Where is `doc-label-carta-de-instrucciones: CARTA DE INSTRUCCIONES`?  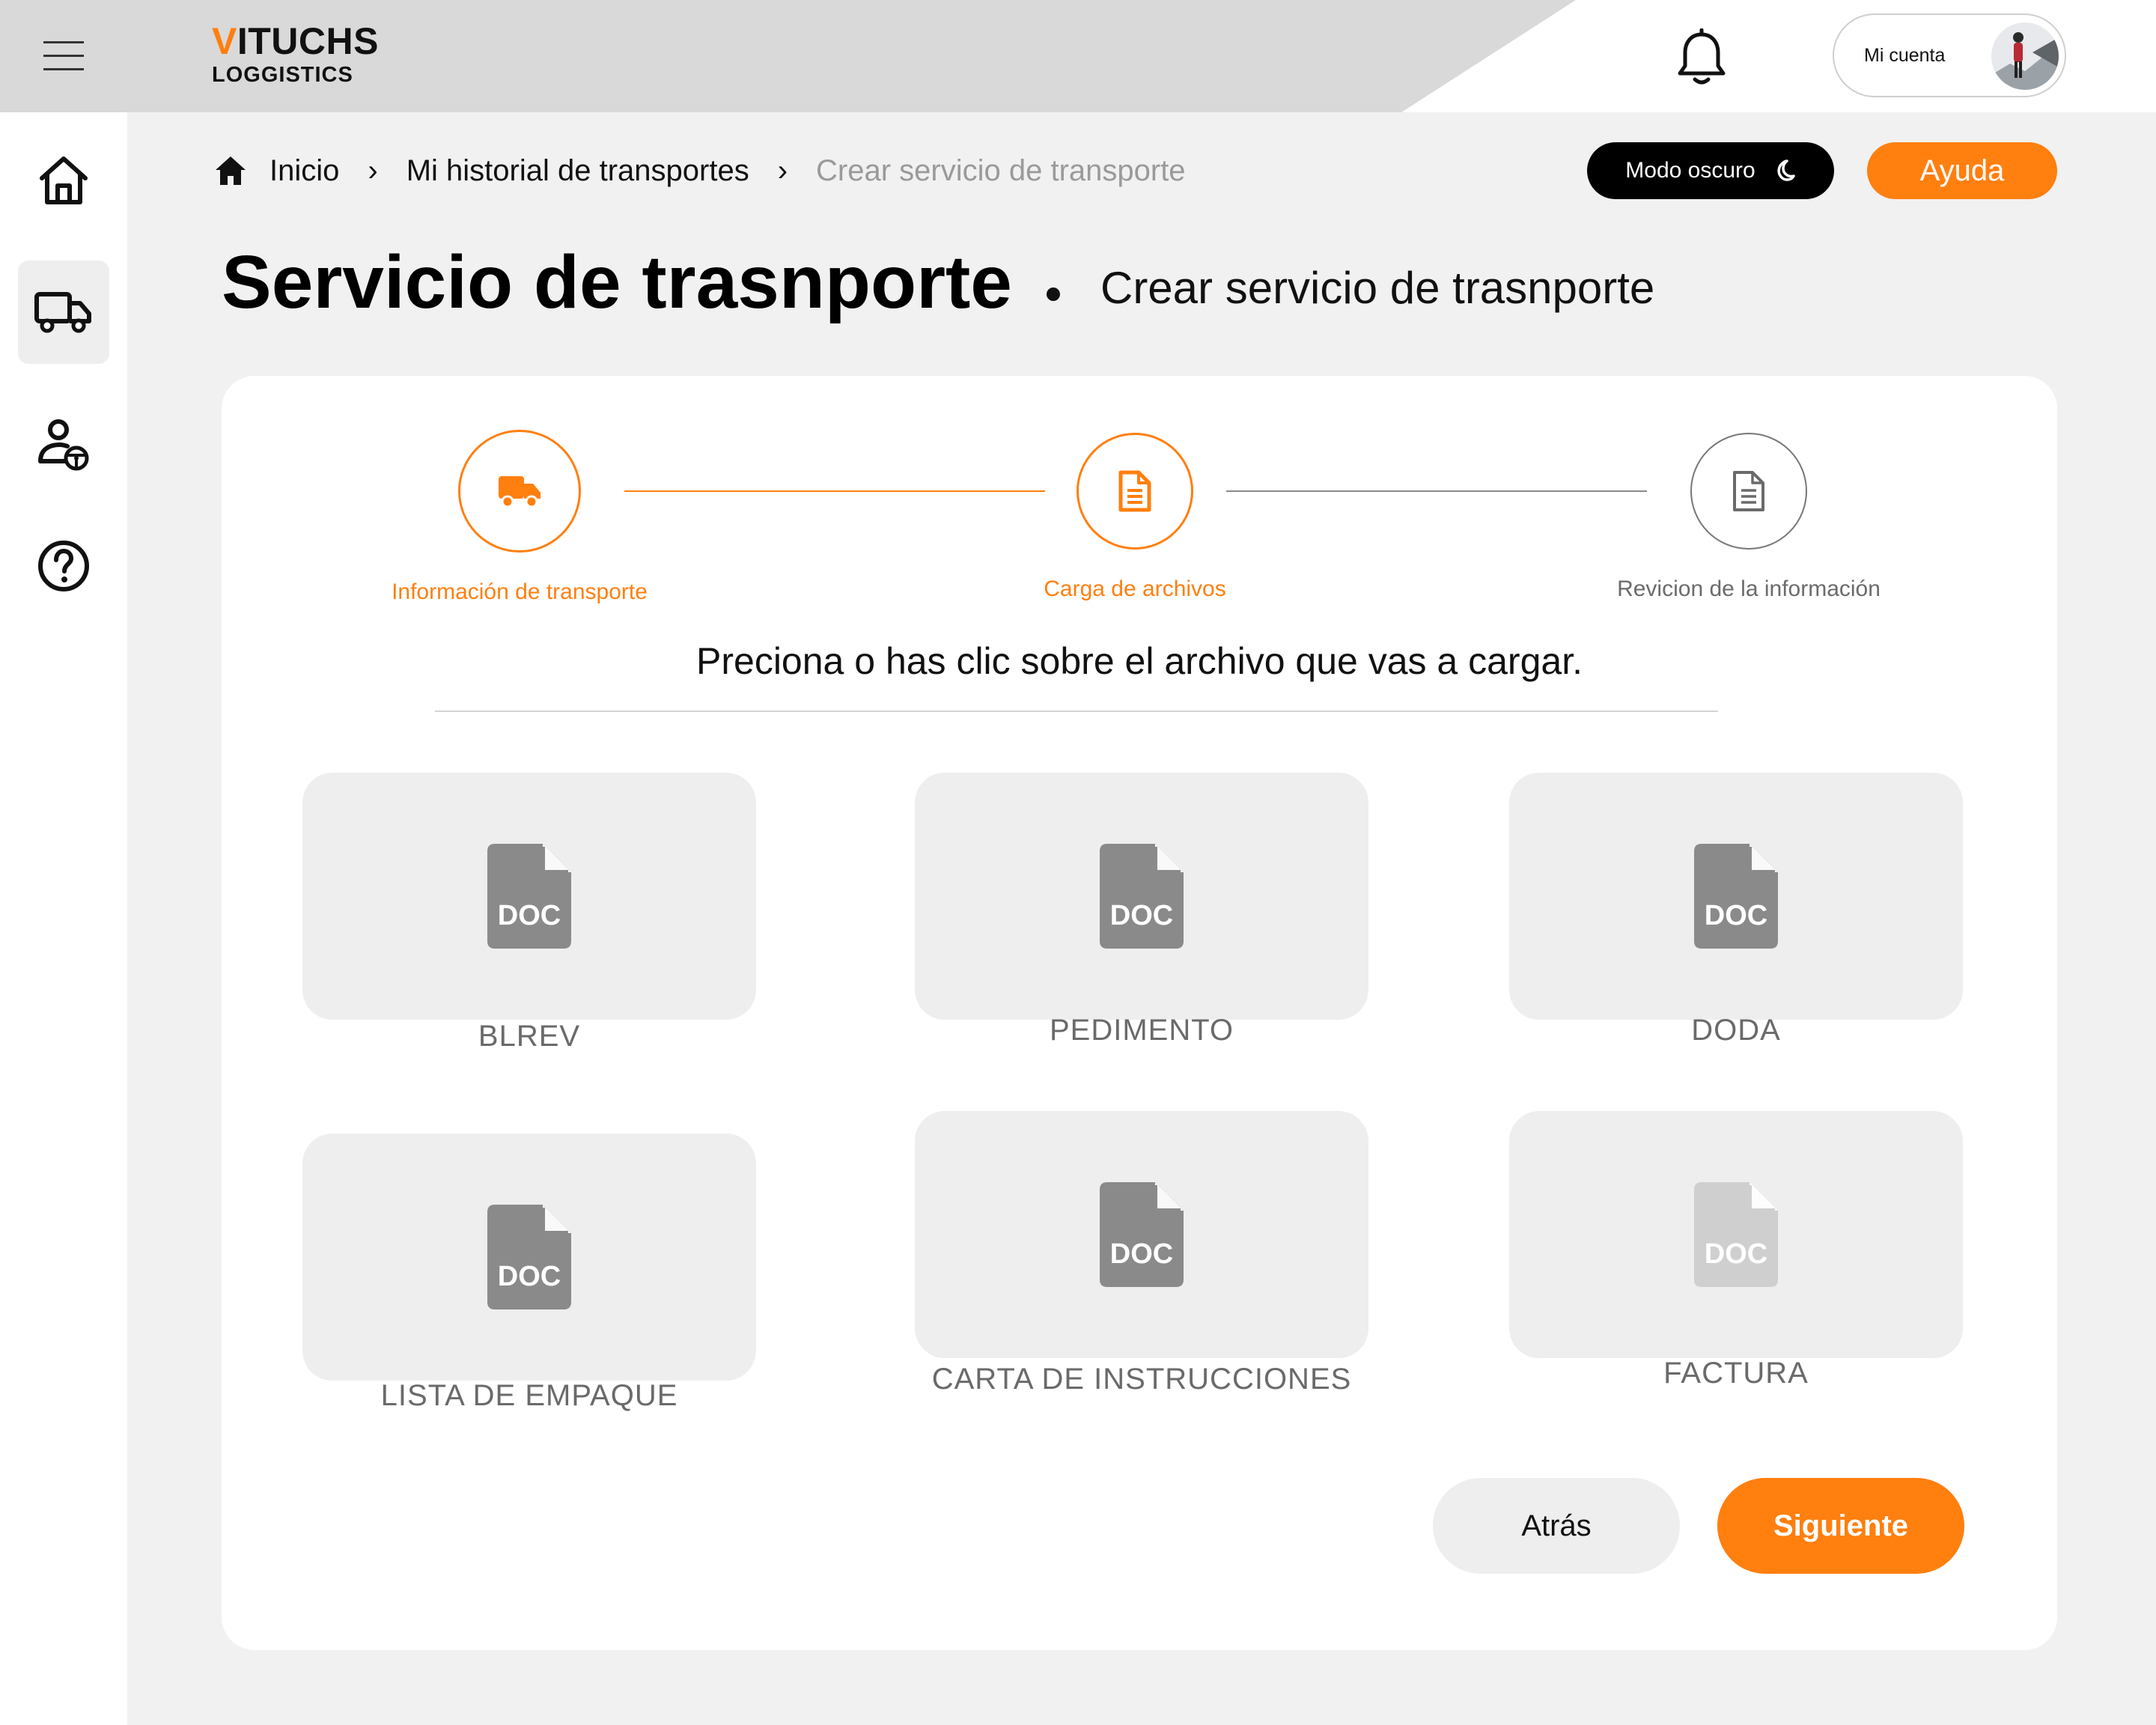 doc-label-carta-de-instrucciones: CARTA DE INSTRUCCIONES is located at coordinates (1141, 1379).